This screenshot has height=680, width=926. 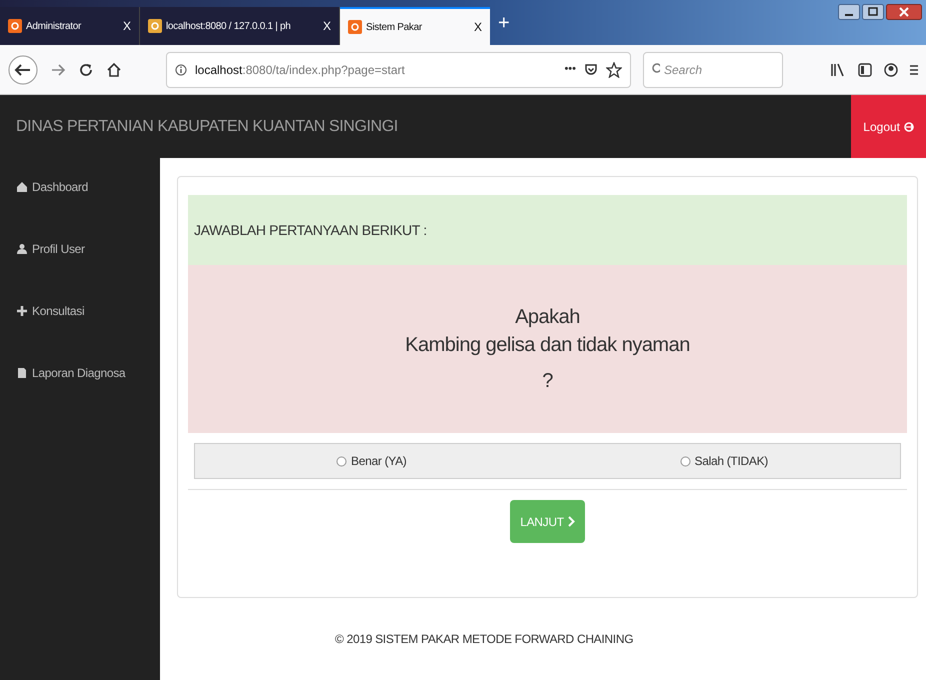 I want to click on close-icon, so click(x=904, y=12).